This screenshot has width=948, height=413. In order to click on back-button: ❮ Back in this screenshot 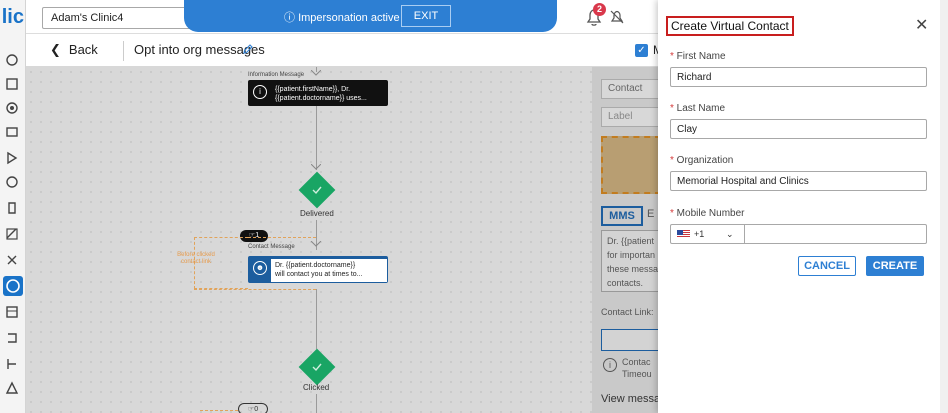, I will do `click(74, 50)`.